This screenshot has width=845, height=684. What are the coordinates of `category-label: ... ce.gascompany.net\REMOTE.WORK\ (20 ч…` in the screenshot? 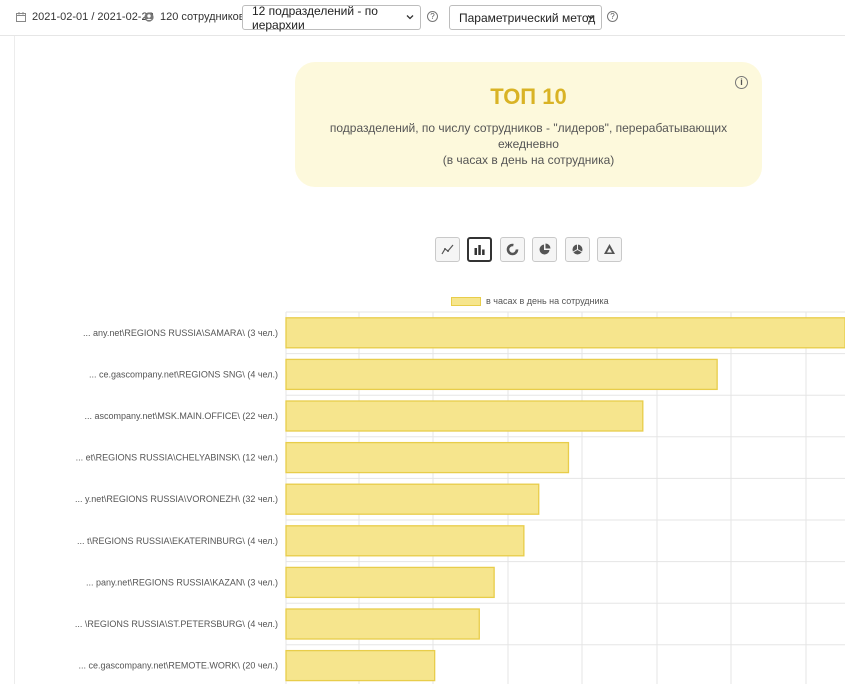 It's located at (178, 666).